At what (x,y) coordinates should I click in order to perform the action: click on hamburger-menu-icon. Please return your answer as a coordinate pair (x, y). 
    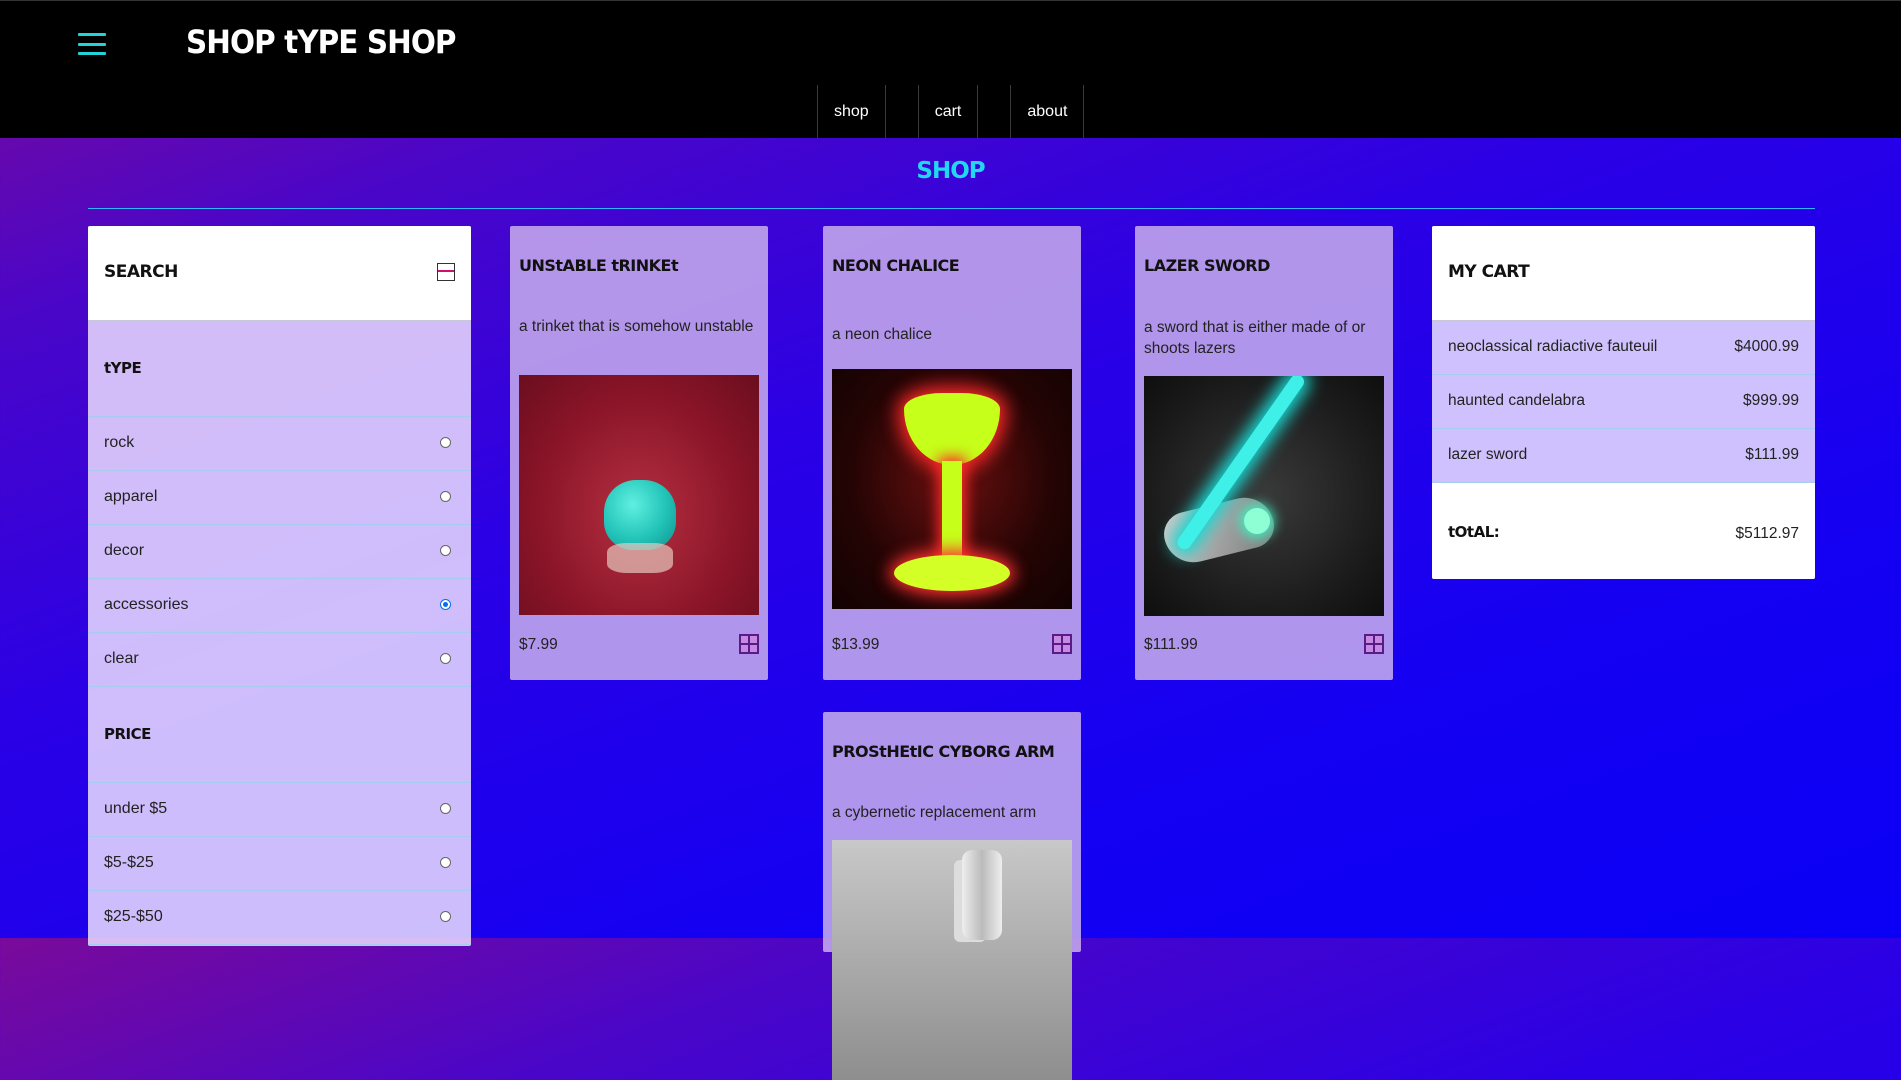
    Looking at the image, I should click on (92, 44).